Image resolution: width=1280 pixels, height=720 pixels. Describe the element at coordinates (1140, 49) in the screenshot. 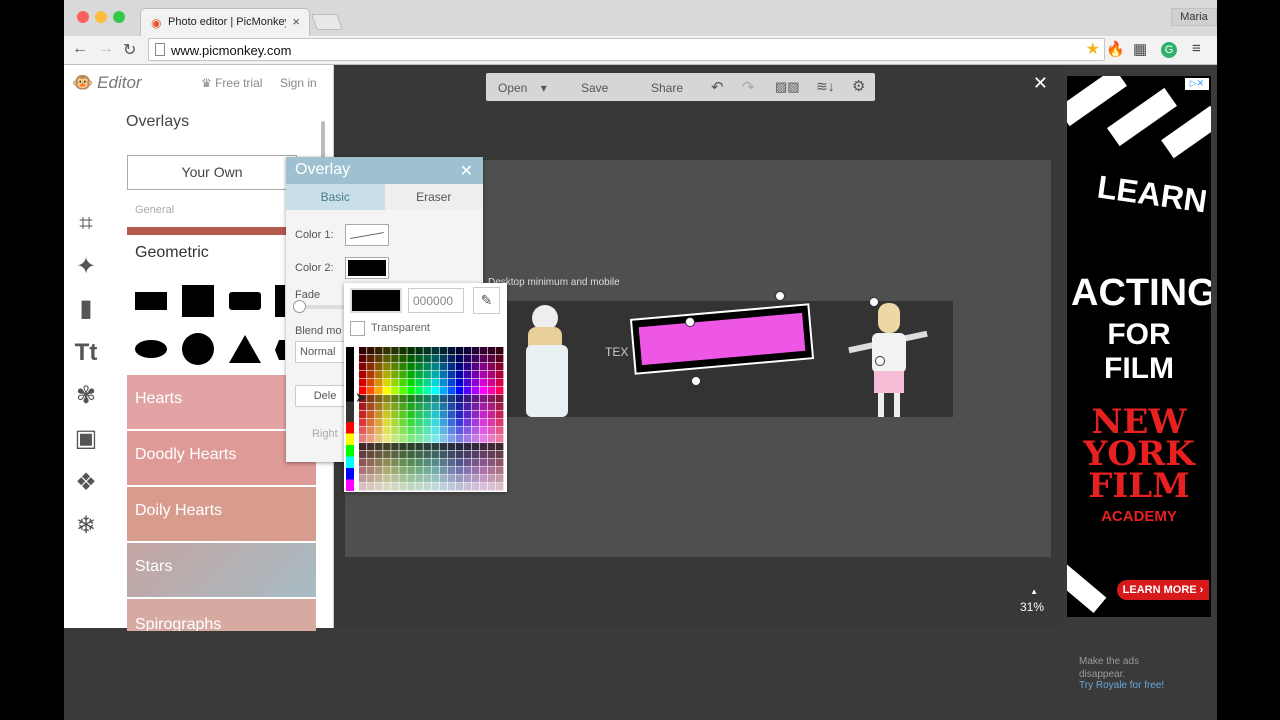

I see `film-extension-icon: ▦` at that location.